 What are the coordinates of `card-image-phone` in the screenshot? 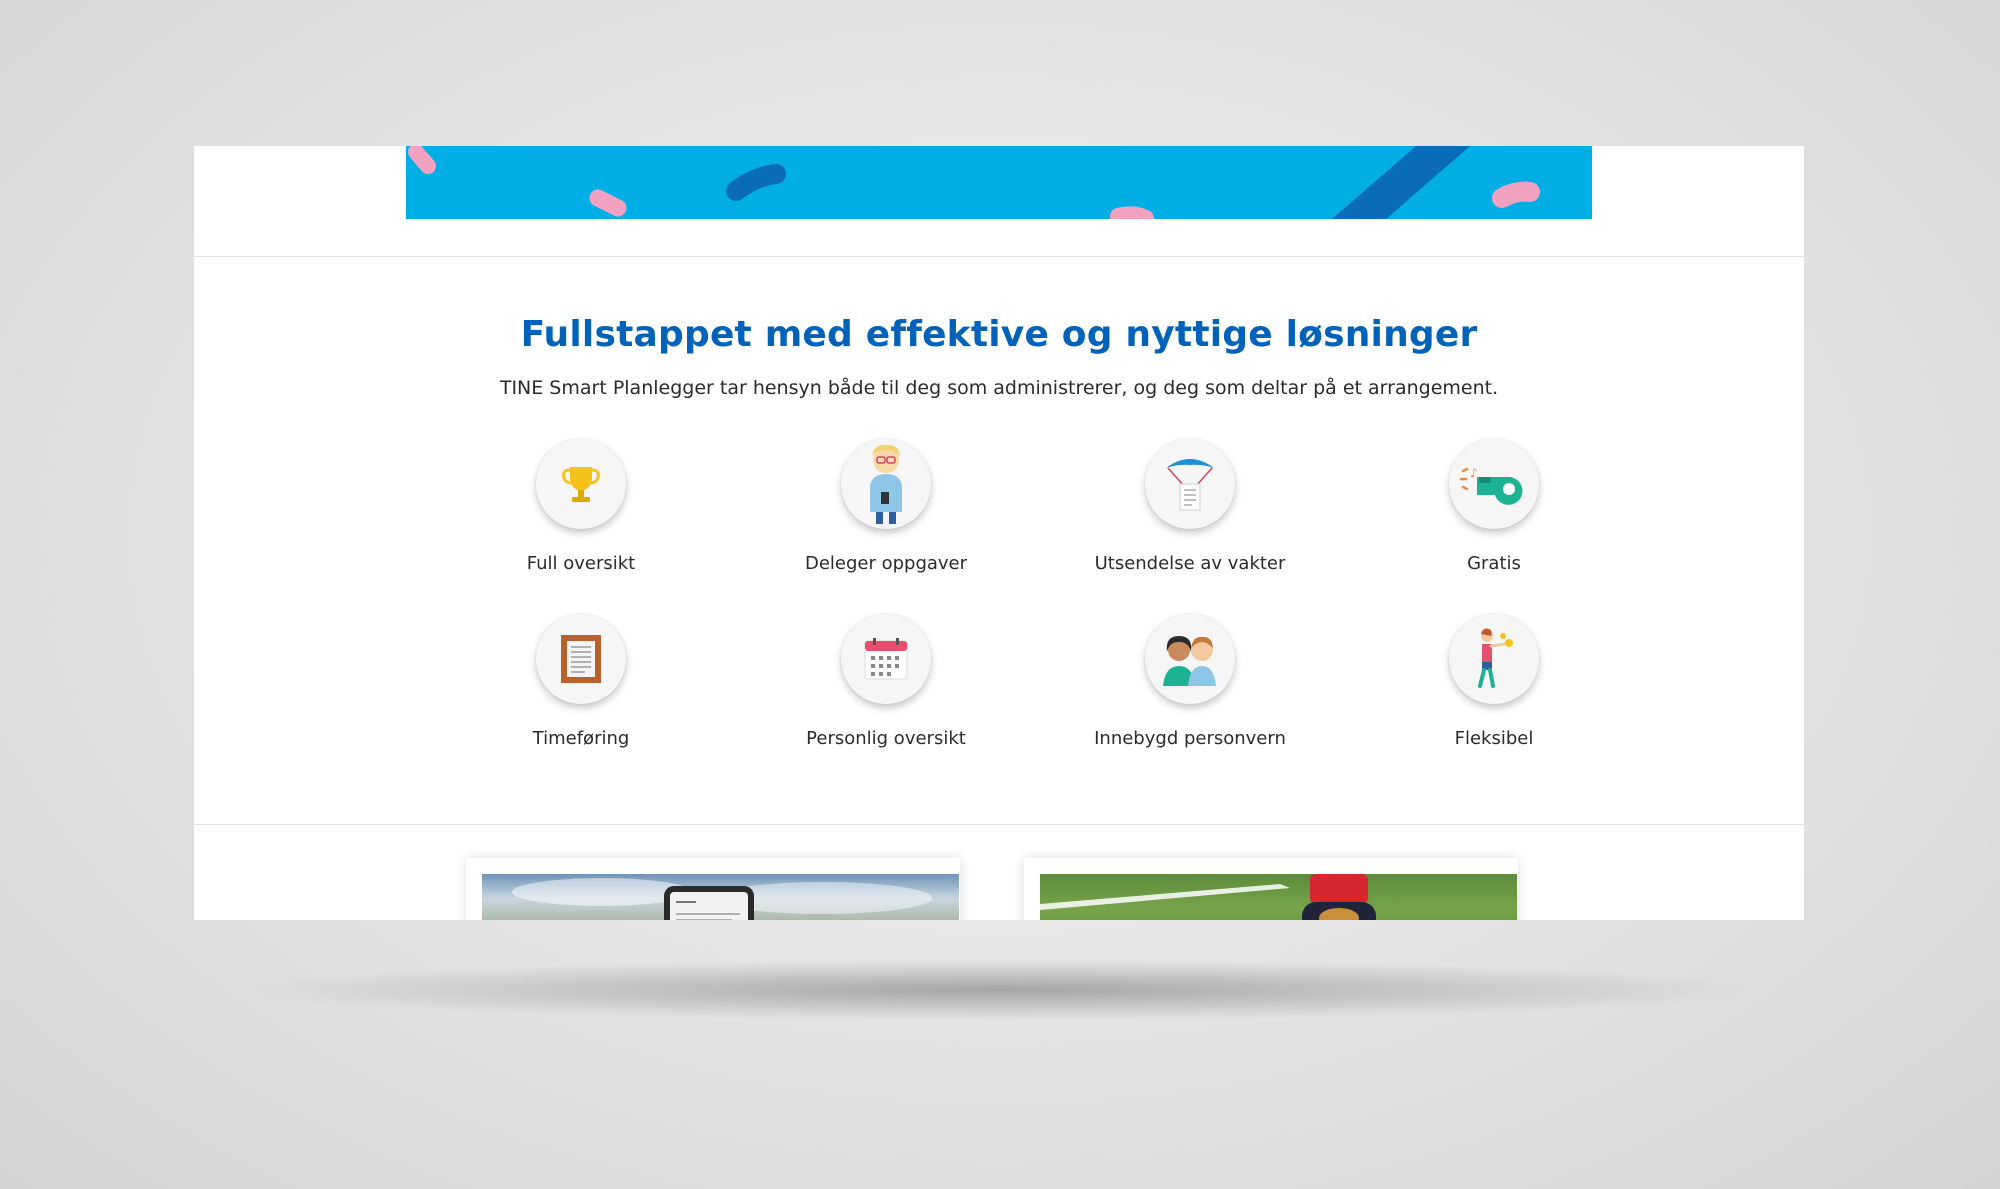 It's located at (720, 897).